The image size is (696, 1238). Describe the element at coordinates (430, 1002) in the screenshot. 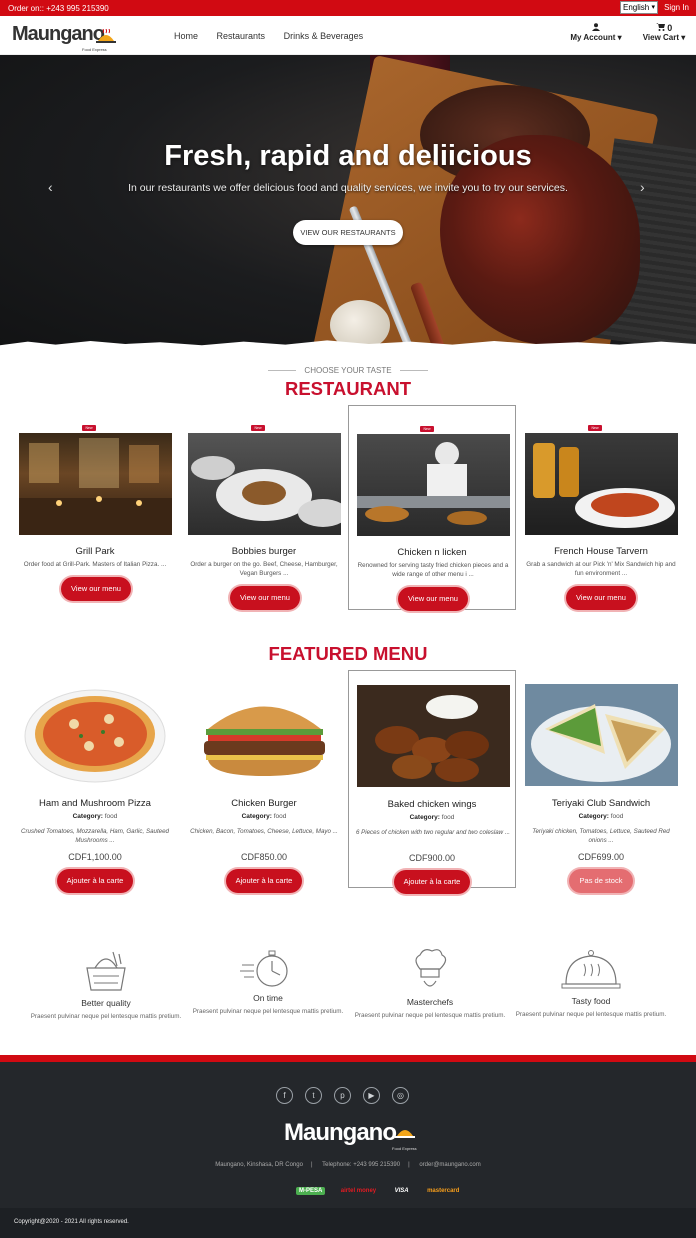

I see `feature-title: Masterchefs` at that location.